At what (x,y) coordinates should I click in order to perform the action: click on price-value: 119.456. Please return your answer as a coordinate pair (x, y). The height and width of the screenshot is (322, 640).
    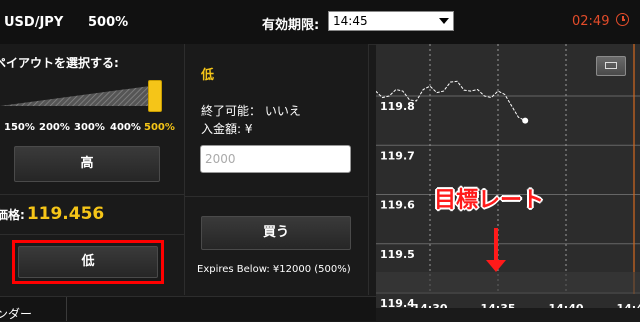
    Looking at the image, I should click on (65, 214).